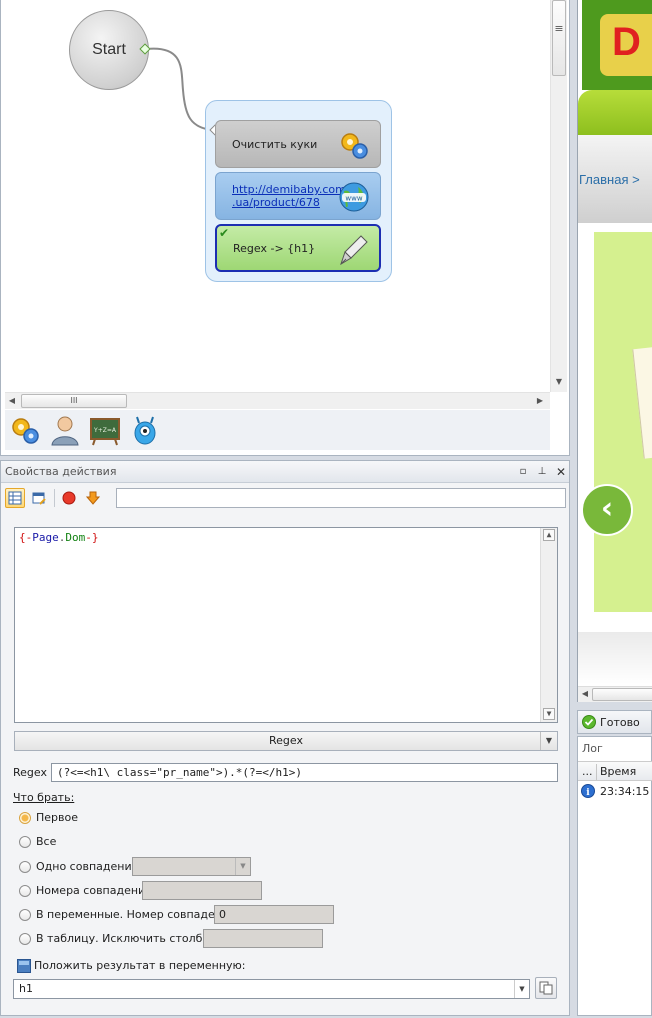 This screenshot has height=1018, width=652. What do you see at coordinates (25, 867) in the screenshot?
I see `radio-one-match` at bounding box center [25, 867].